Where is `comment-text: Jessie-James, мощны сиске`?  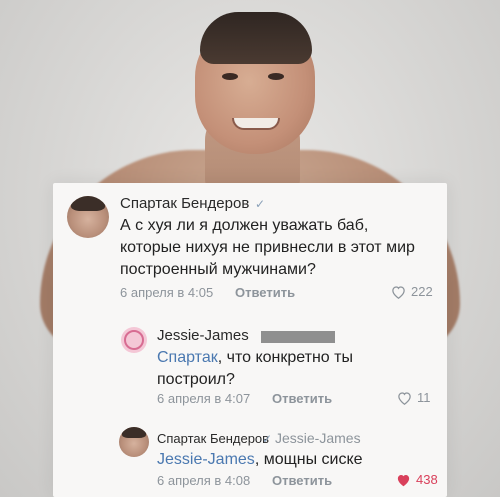
comment-text: Jessie-James, мощны сиске is located at coordinates (260, 460).